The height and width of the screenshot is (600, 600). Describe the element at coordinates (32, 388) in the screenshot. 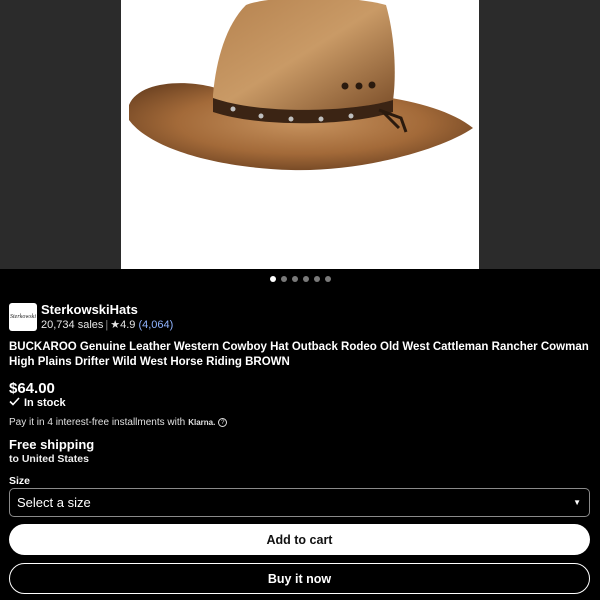

I see `price: $64.00` at that location.